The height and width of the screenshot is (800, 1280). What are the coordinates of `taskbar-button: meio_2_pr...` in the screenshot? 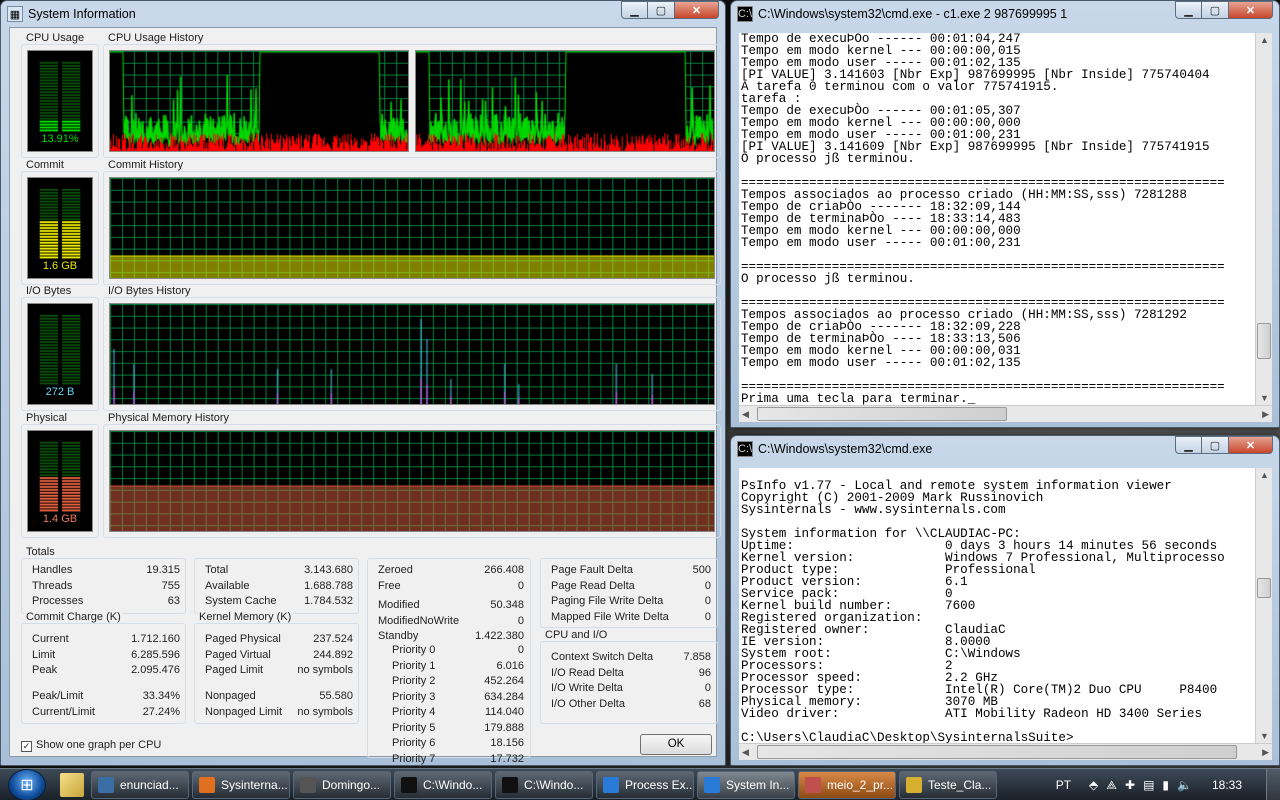 It's located at (847, 784).